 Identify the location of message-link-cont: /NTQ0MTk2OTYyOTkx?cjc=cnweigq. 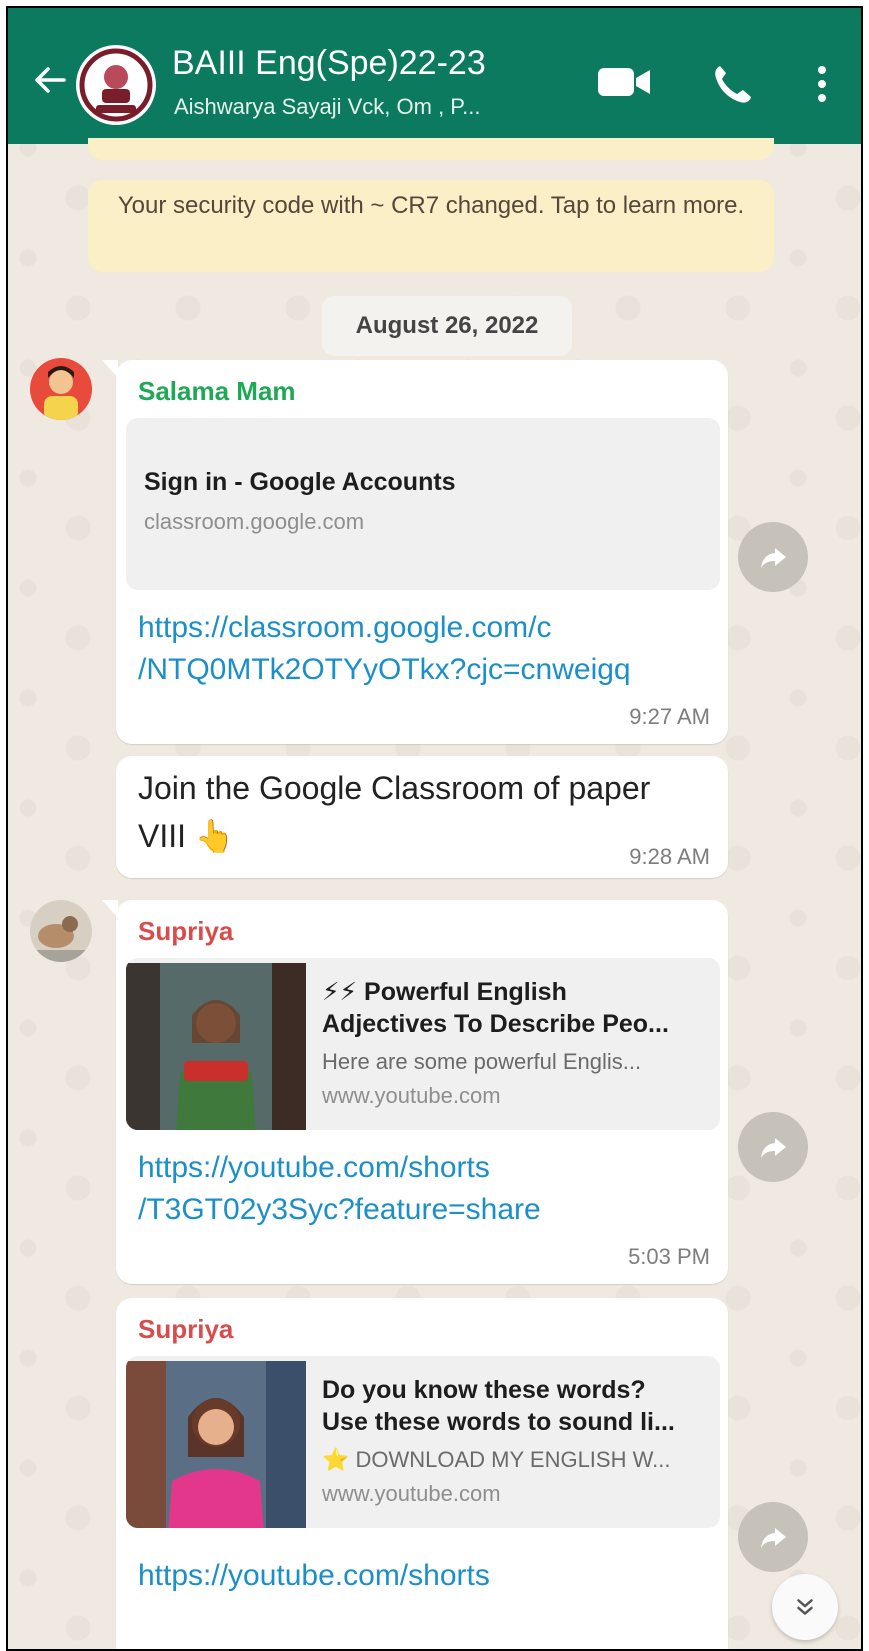
(384, 670).